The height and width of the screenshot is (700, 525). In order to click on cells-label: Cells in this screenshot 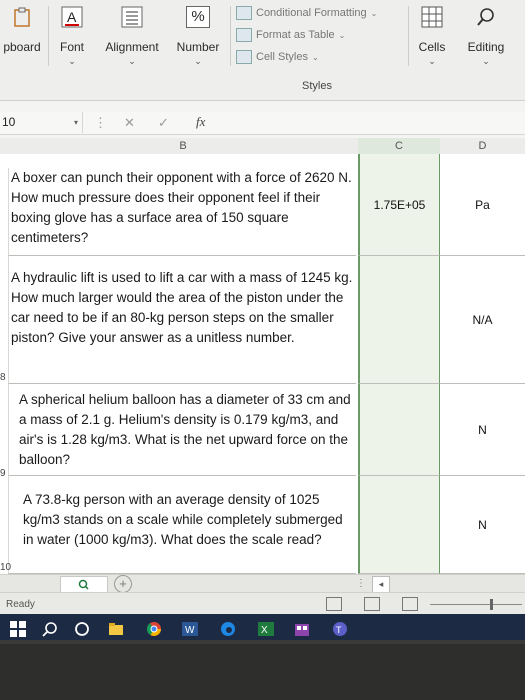, I will do `click(432, 47)`.